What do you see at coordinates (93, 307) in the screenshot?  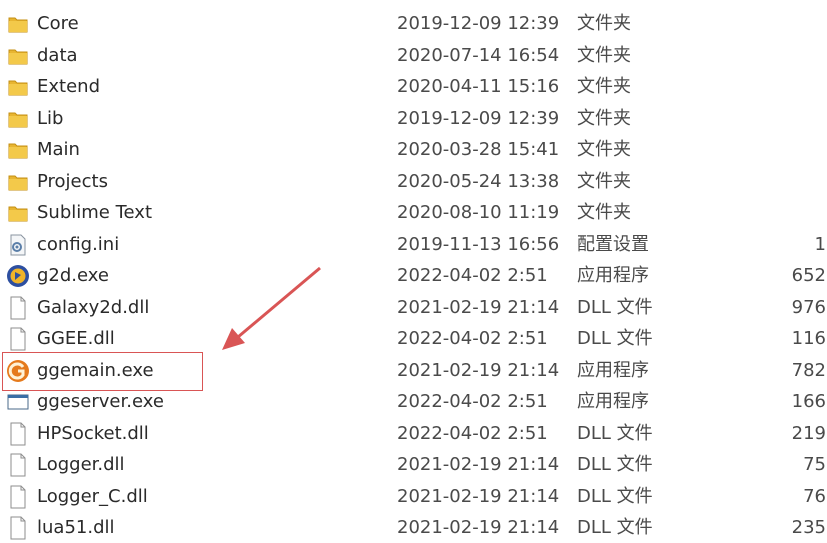 I see `file-name: Galaxy2d.dll` at bounding box center [93, 307].